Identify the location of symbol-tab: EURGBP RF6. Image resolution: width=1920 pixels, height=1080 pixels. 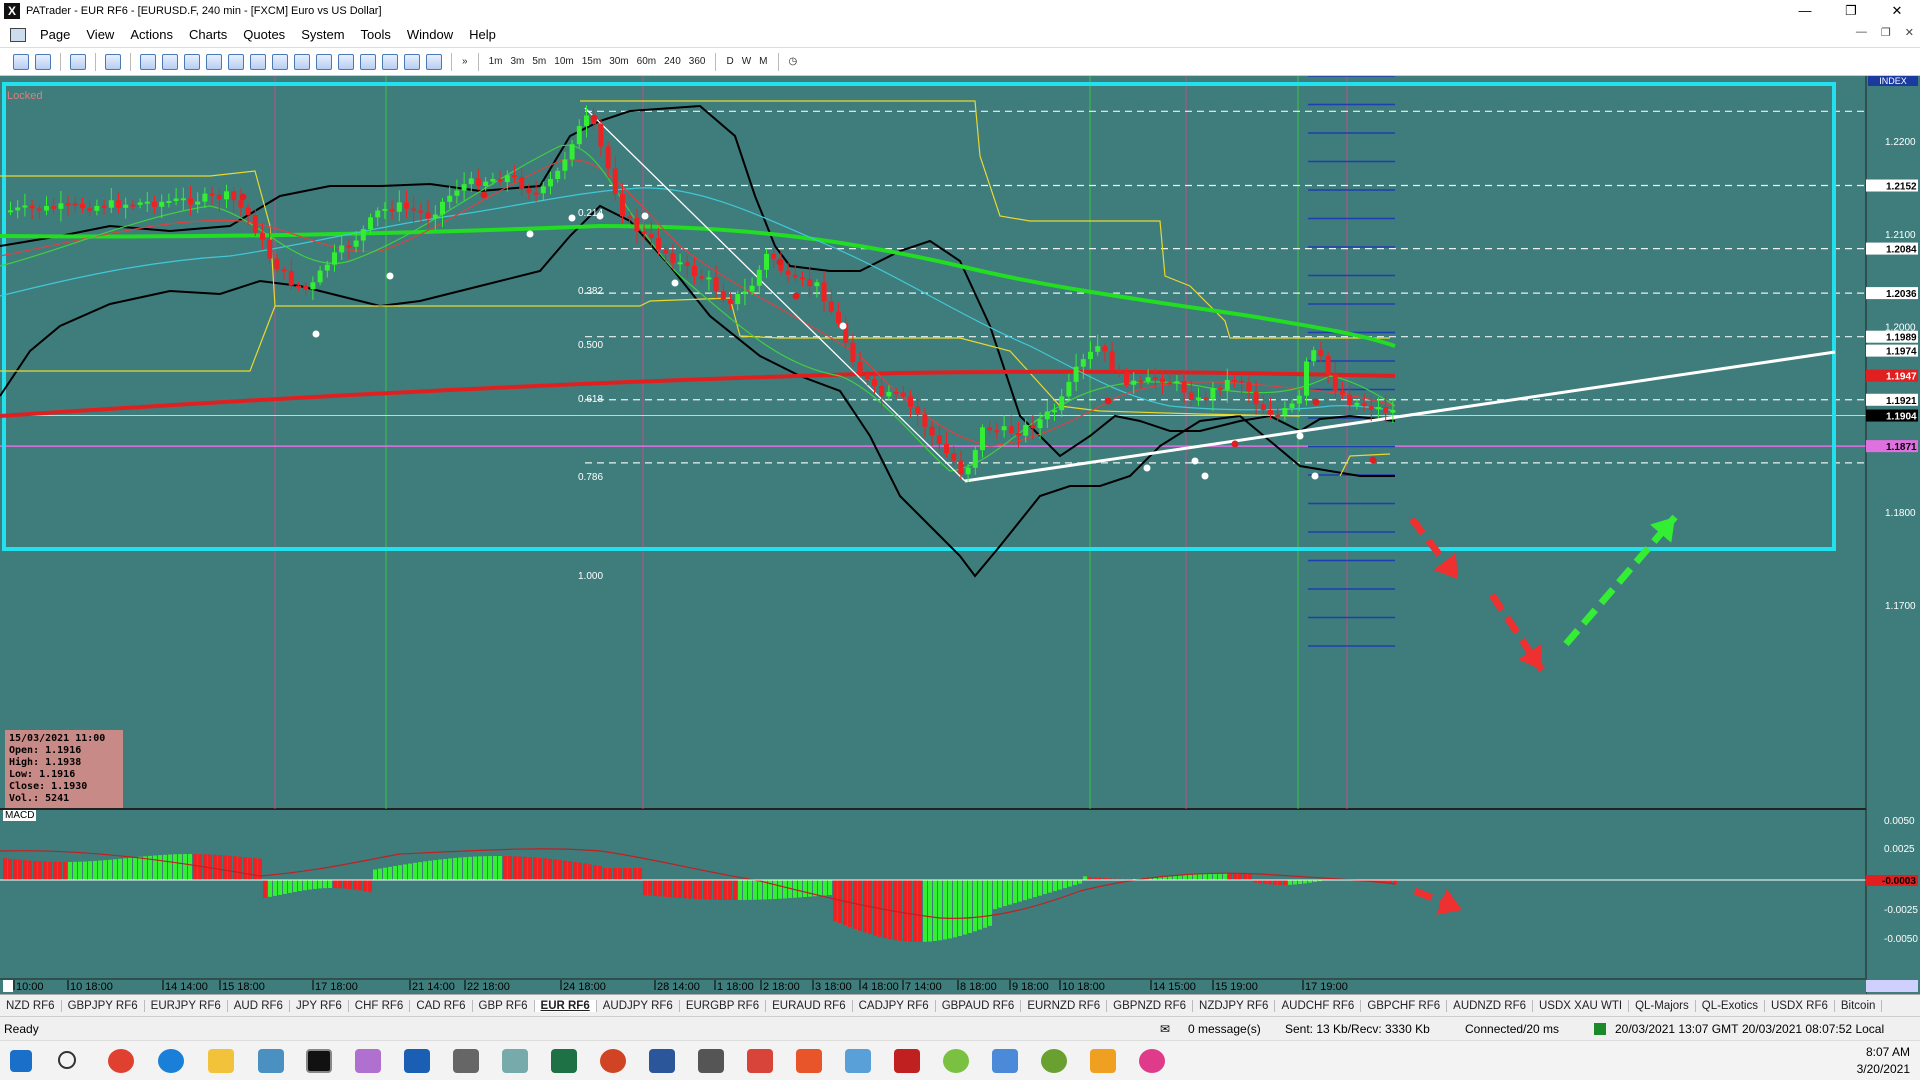
(723, 1005).